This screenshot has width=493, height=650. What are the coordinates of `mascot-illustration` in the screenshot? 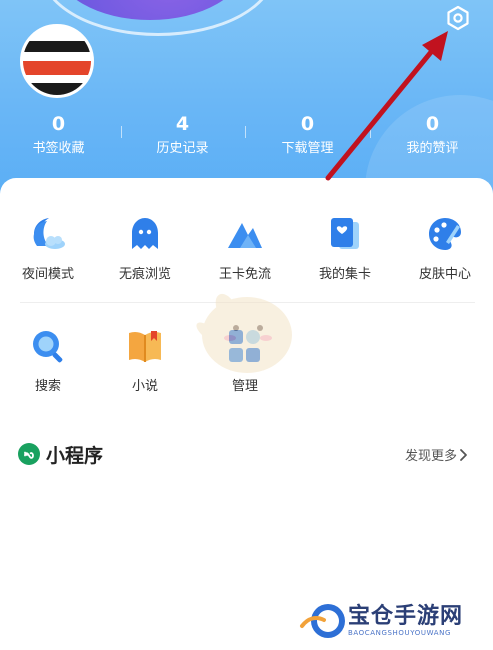 It's located at (244, 333).